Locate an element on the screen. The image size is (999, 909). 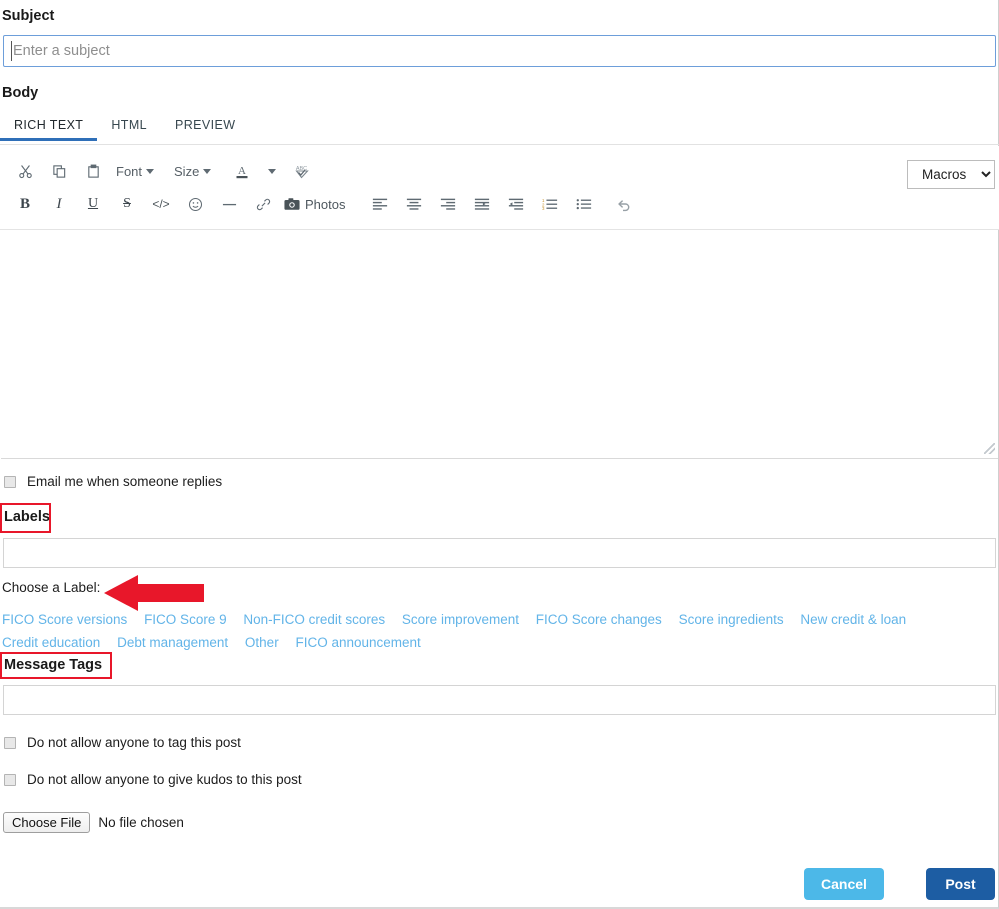
editor-tabs: RICH TEXT HTML PREVIEW is located at coordinates (499, 129).